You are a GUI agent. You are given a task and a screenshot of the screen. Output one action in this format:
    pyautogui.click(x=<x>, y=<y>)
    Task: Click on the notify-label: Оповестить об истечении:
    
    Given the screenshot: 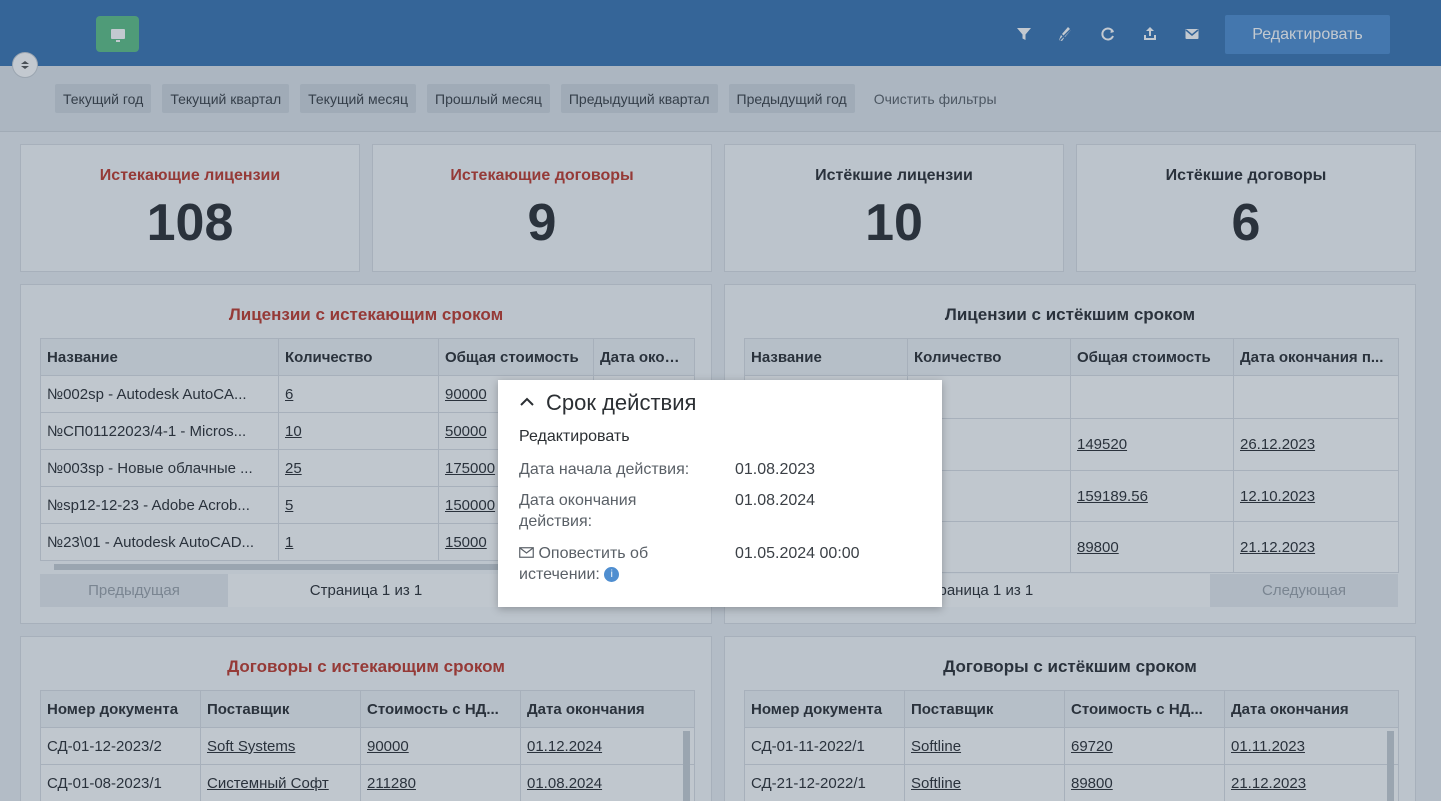 What is the action you would take?
    pyautogui.click(x=584, y=564)
    